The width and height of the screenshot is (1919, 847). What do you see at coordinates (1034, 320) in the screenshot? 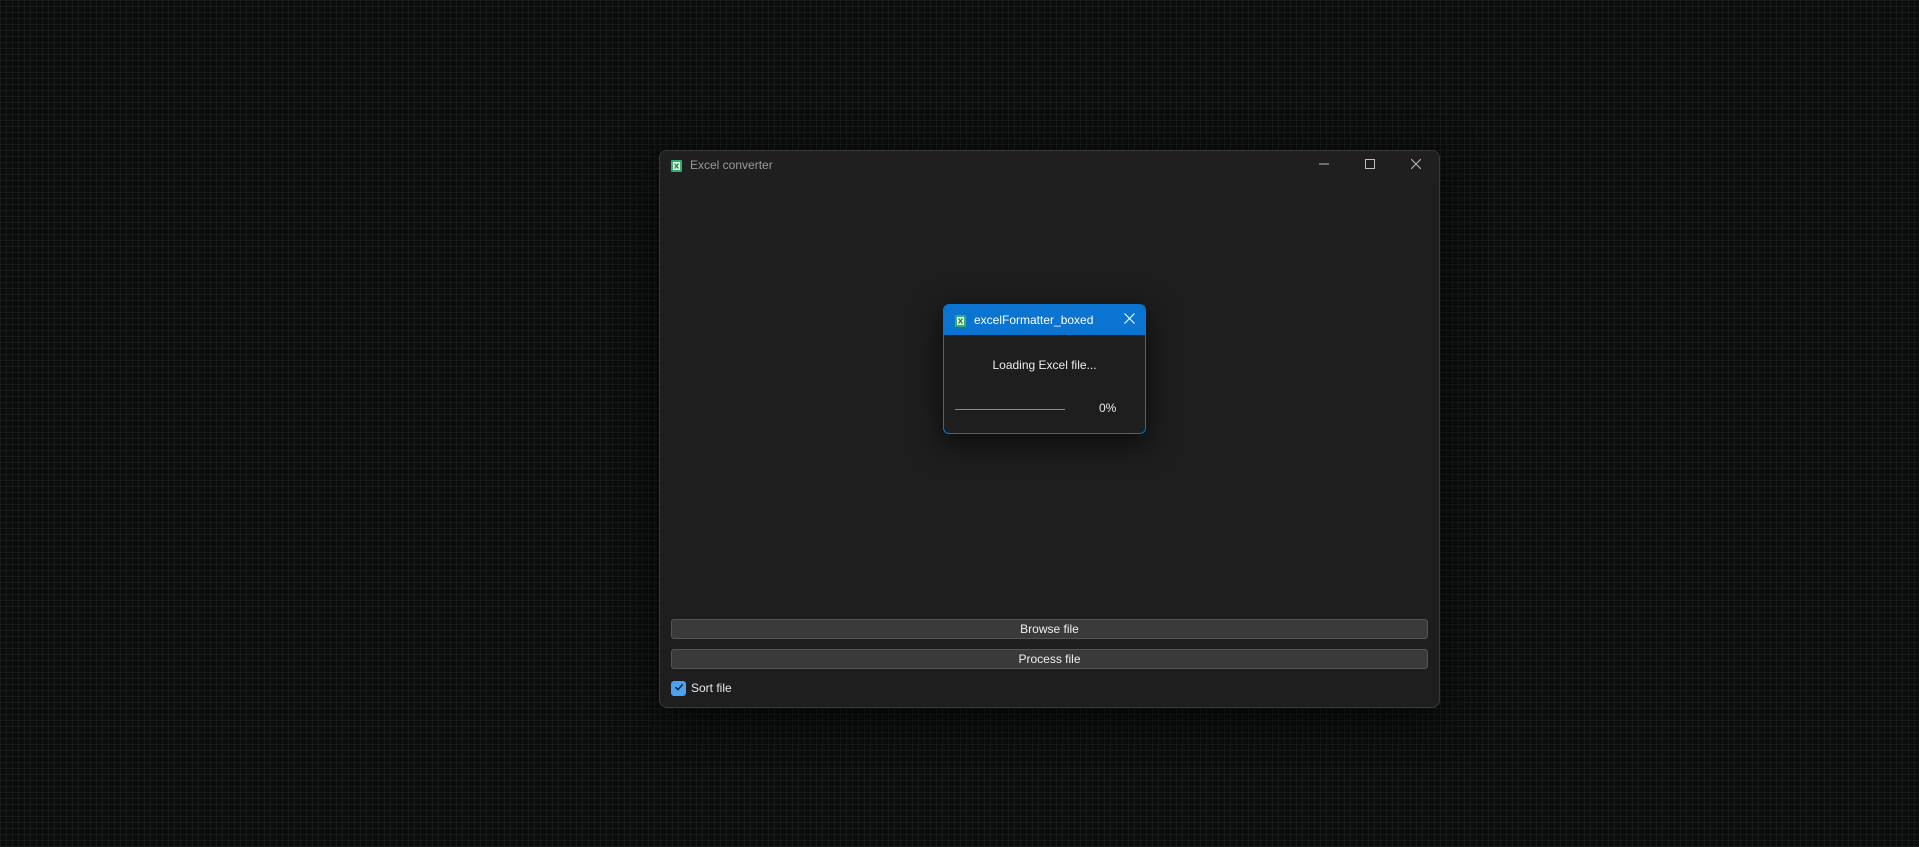
I see `dialog-title: excelFormatter_boxed` at bounding box center [1034, 320].